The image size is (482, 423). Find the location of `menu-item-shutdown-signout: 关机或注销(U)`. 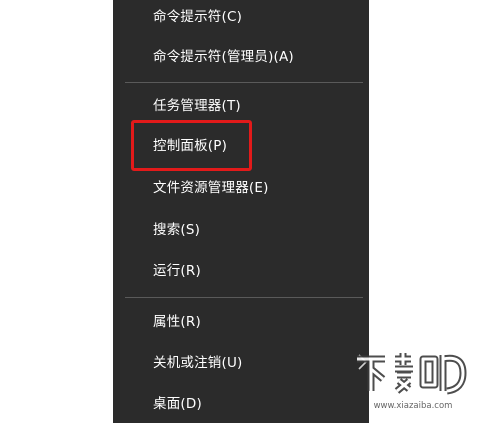

menu-item-shutdown-signout: 关机或注销(U) is located at coordinates (198, 363).